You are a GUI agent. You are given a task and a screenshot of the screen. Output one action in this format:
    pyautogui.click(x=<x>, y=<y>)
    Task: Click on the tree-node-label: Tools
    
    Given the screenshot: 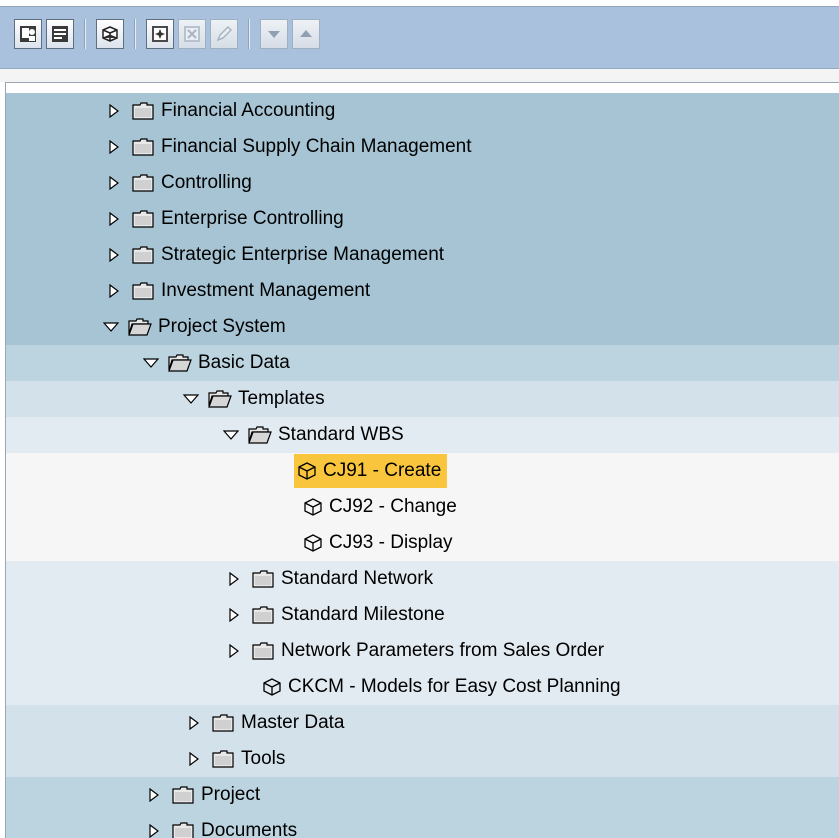 What is the action you would take?
    pyautogui.click(x=263, y=758)
    